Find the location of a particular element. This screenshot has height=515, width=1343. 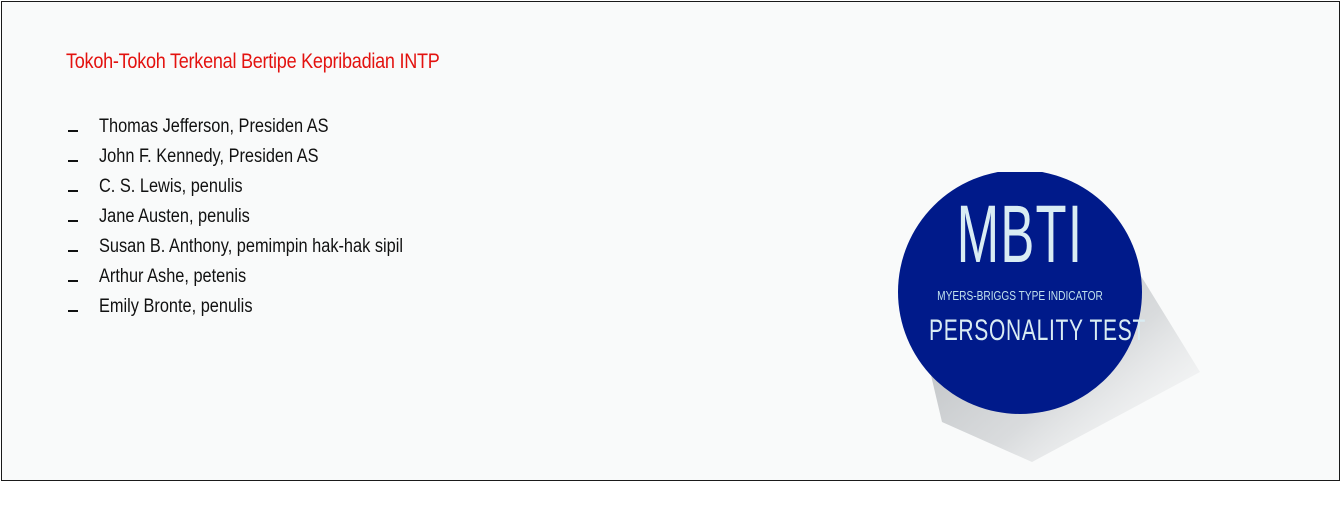

list-item-label: Susan B. Anthony, pemimpin hak-hak sipil is located at coordinates (251, 246).